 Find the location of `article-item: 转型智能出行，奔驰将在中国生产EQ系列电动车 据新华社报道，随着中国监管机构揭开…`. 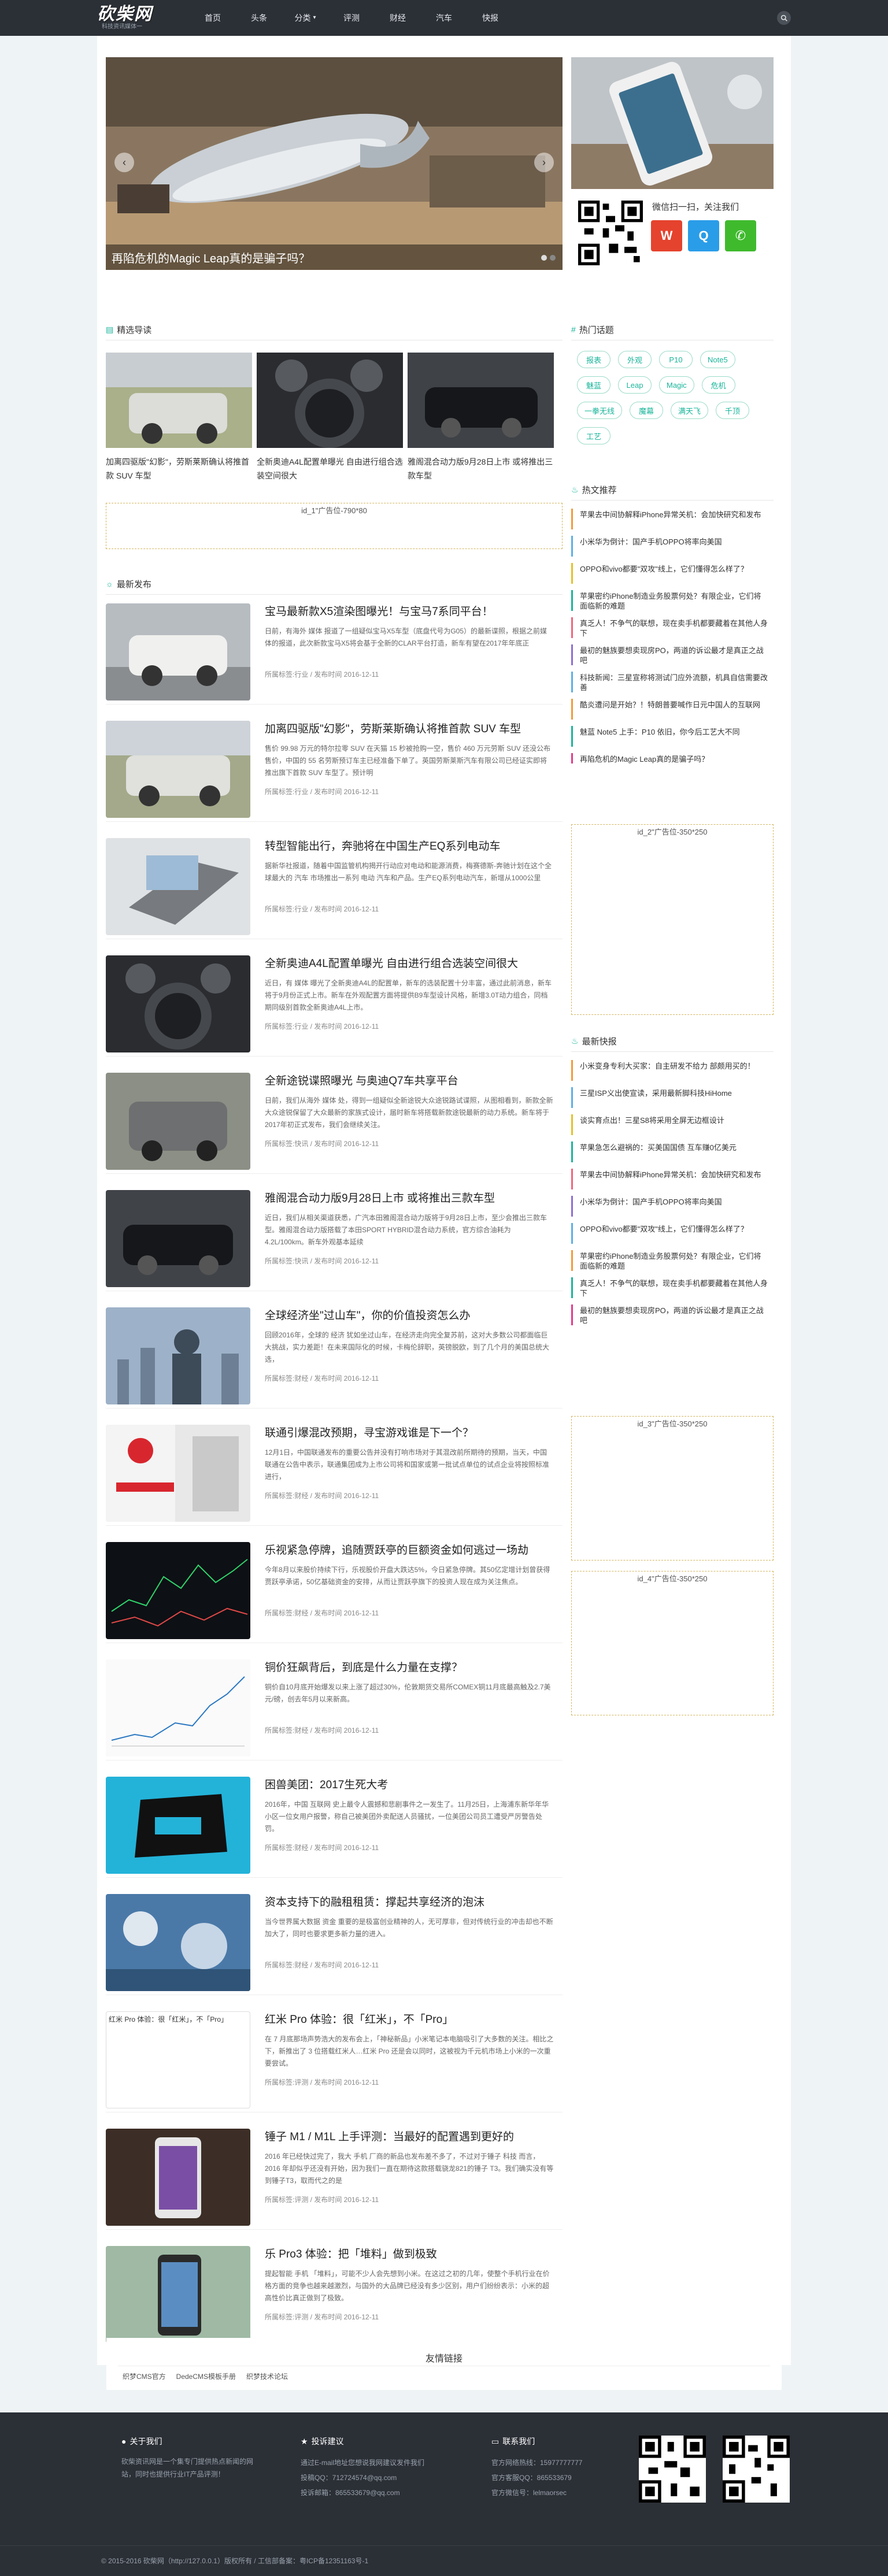

article-item: 转型智能出行，奔驰将在中国生产EQ系列电动车 据新华社报道，随着中国监管机构揭开… is located at coordinates (334, 885).